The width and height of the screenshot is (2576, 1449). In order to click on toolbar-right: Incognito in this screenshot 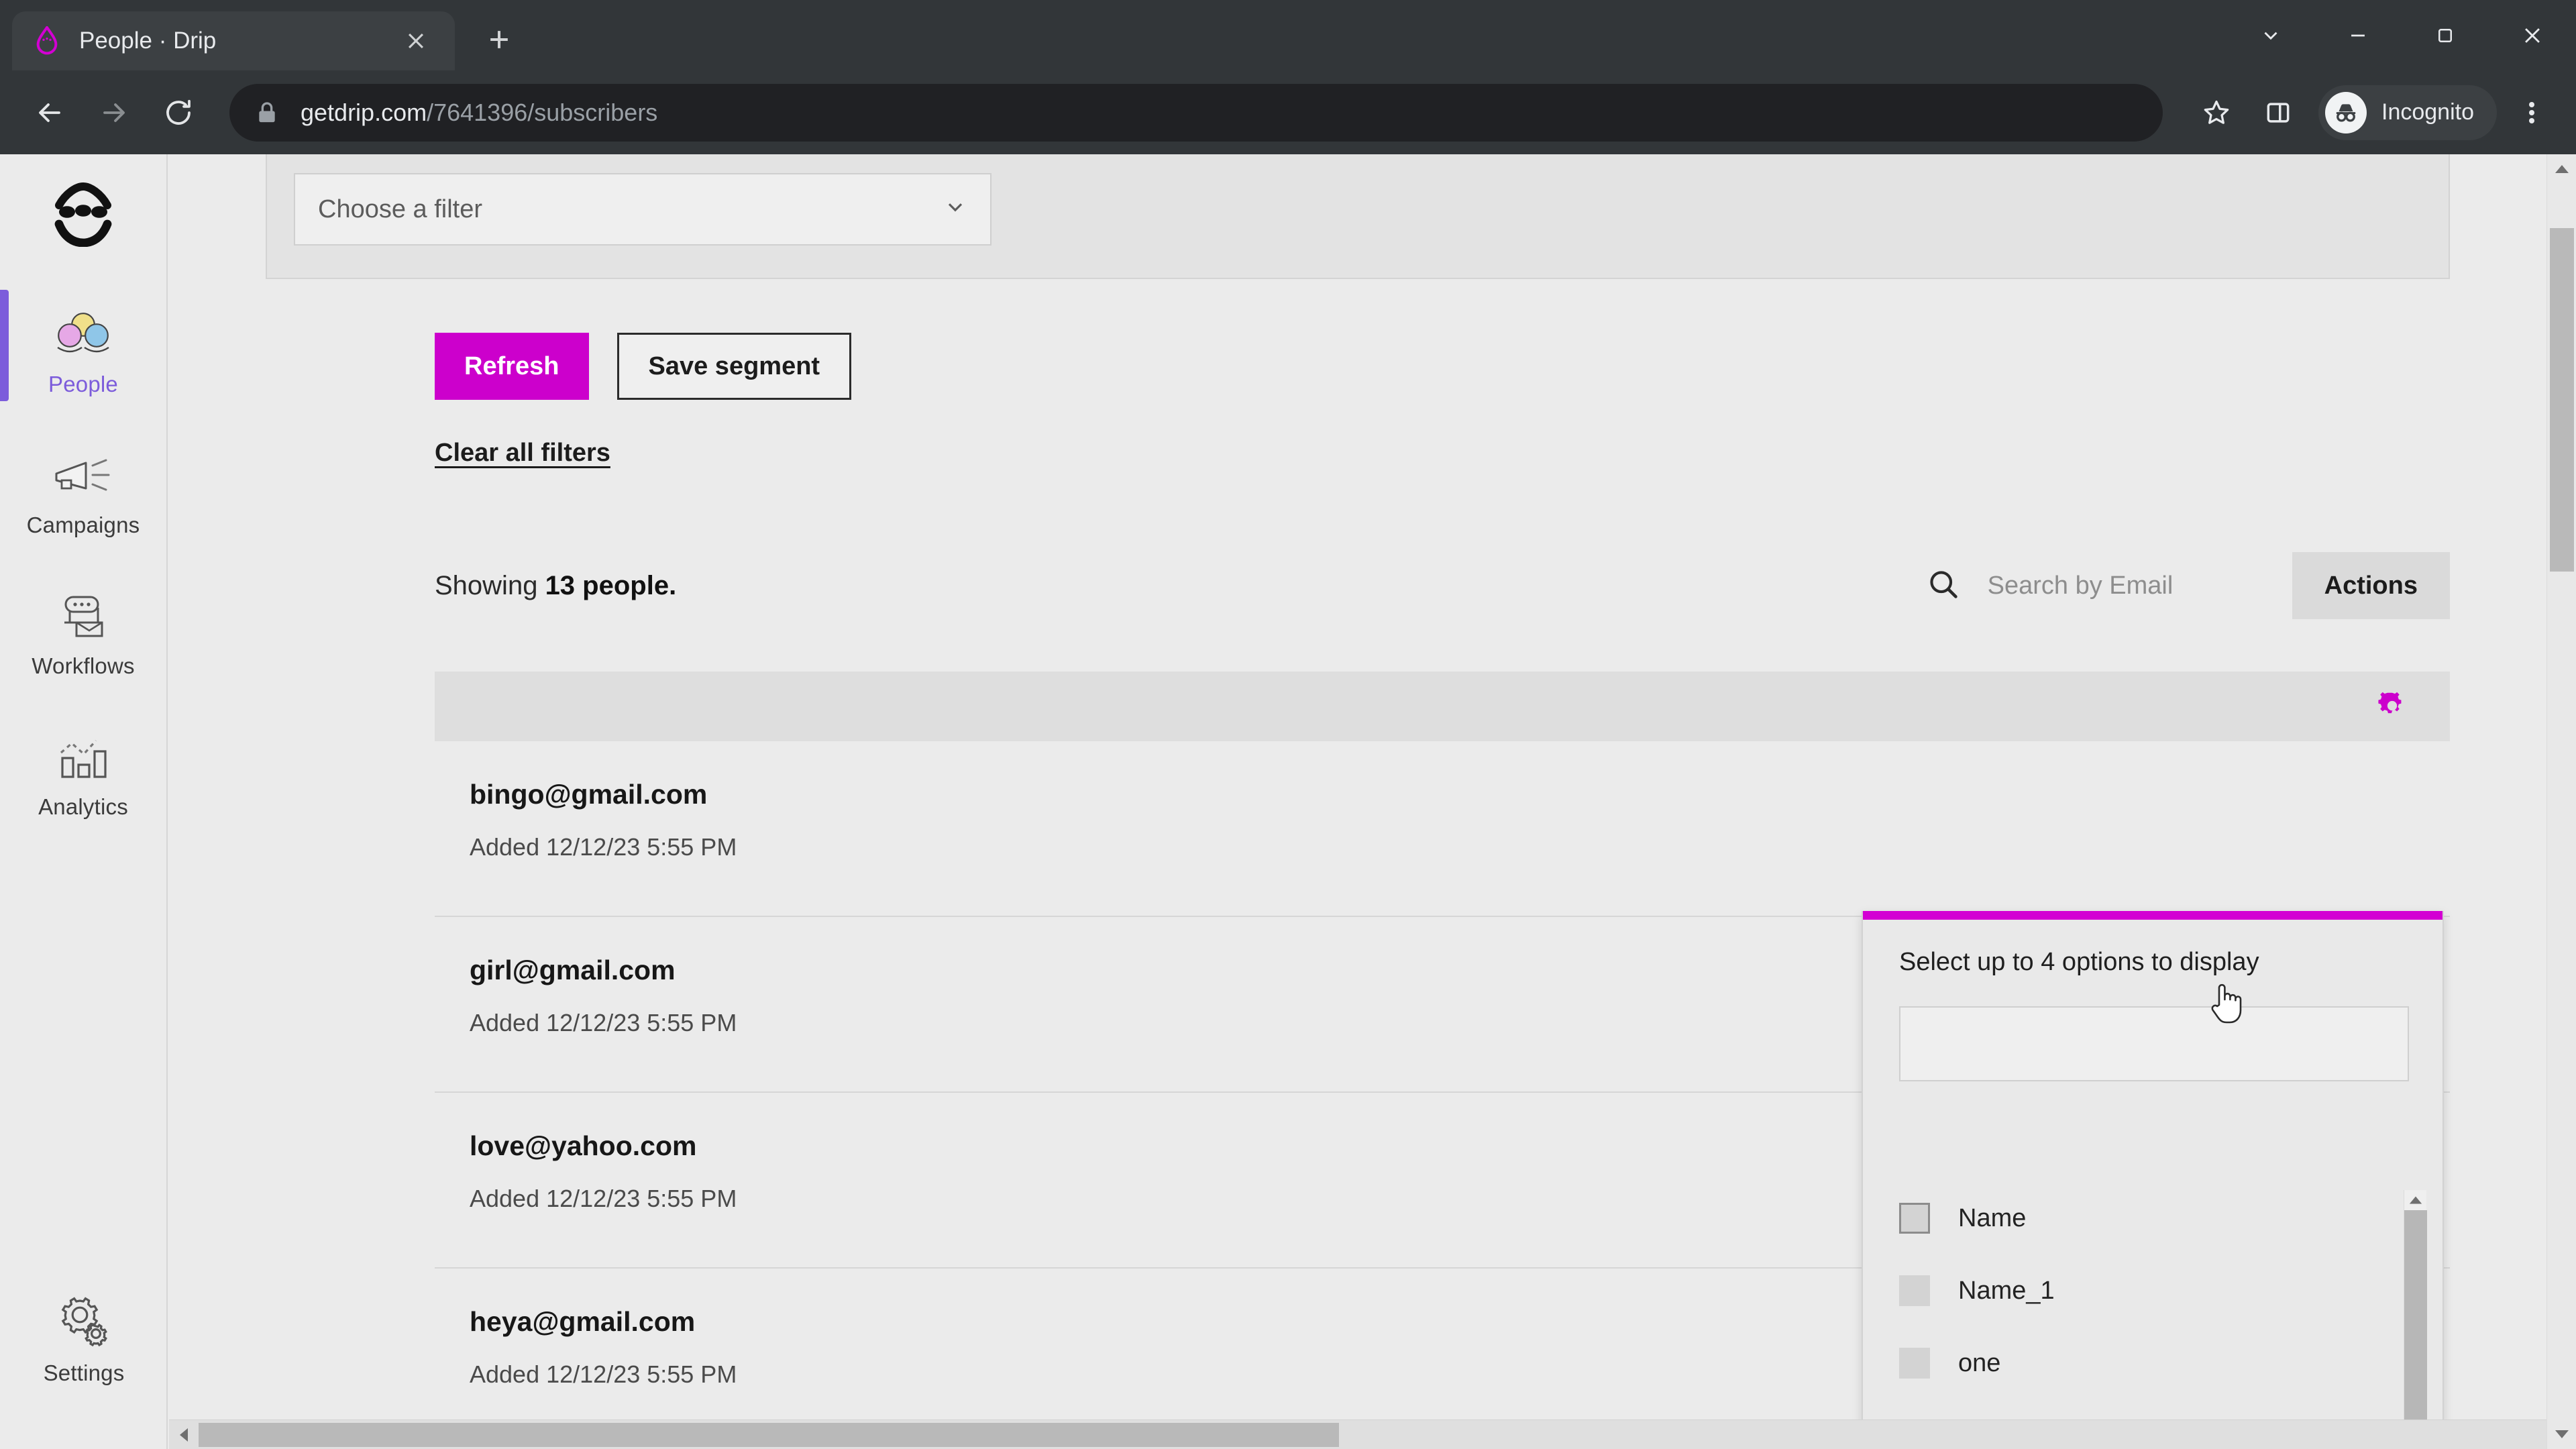, I will do `click(2372, 113)`.